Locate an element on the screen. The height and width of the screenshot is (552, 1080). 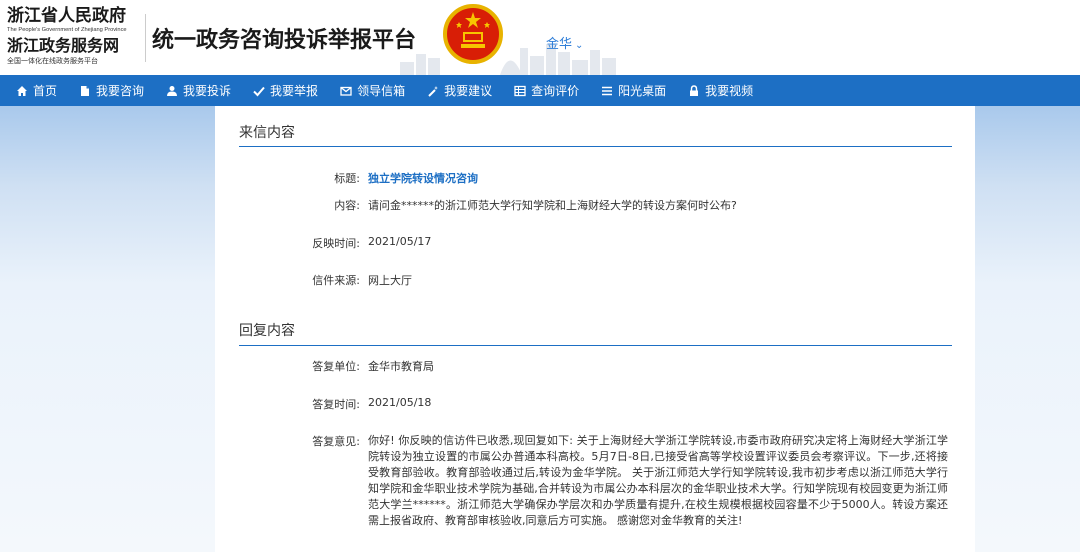
reply-section-title: 回复内容 is located at coordinates (267, 331).